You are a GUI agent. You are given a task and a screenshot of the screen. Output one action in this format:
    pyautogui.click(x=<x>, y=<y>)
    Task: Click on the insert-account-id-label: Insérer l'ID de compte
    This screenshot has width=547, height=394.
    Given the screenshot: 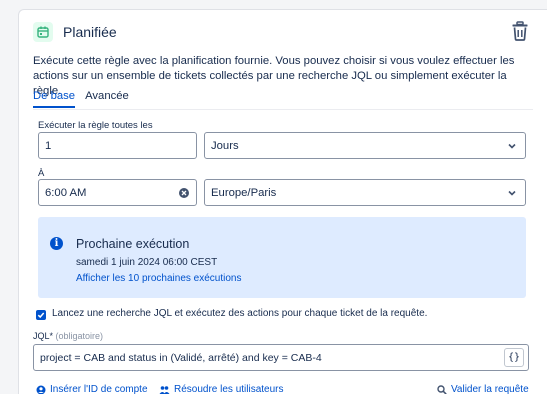 What is the action you would take?
    pyautogui.click(x=99, y=389)
    